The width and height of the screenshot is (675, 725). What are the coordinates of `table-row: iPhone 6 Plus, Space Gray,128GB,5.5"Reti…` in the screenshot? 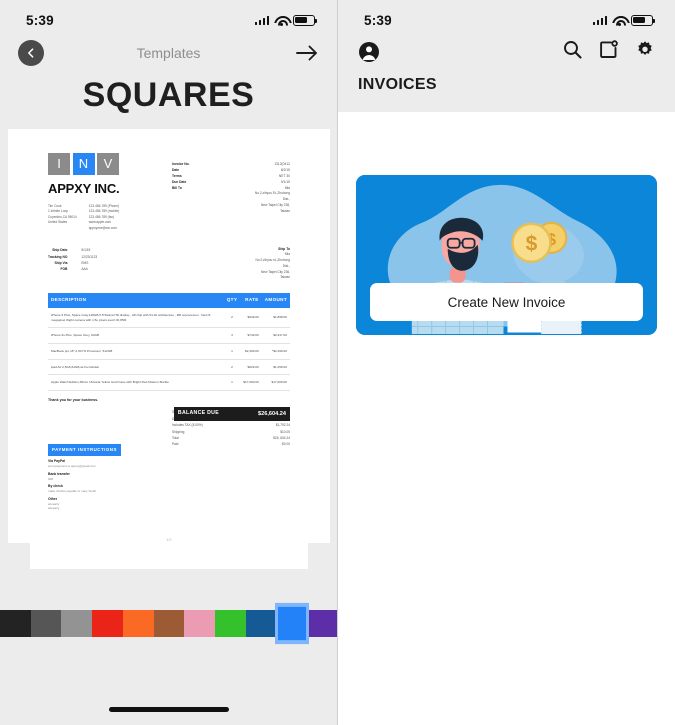 It's located at (169, 318).